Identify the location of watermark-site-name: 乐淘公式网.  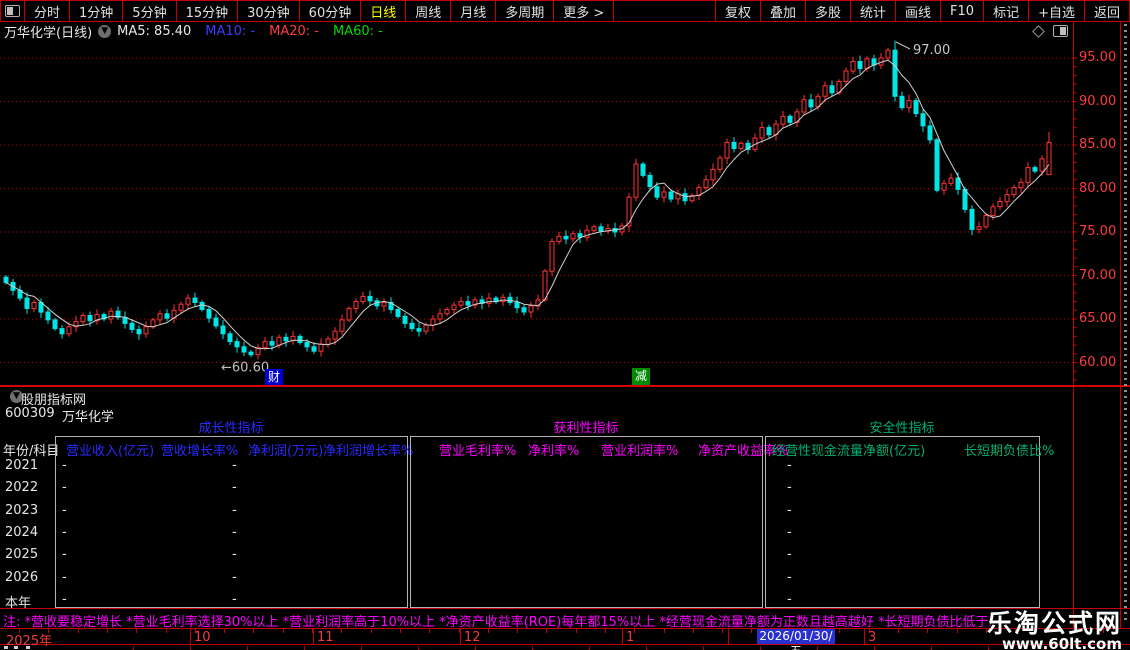
(1054, 623).